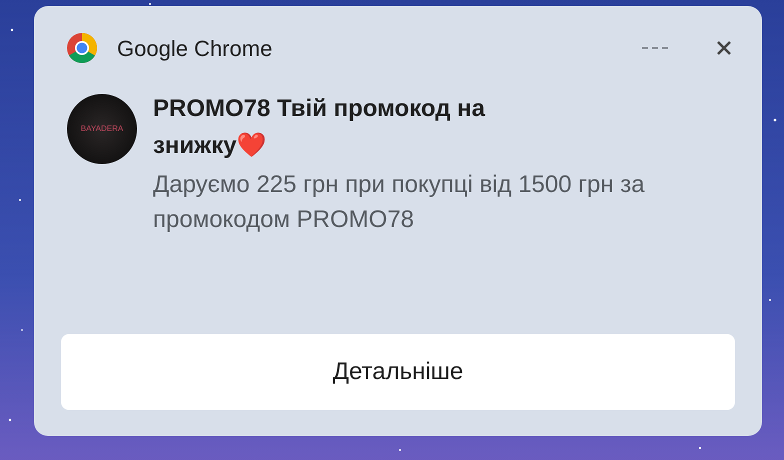 This screenshot has width=784, height=460. Describe the element at coordinates (399, 202) in the screenshot. I see `notification-body: Даруємо 225 грн при покупці від 1500 грн за промокодом PROMO78` at that location.